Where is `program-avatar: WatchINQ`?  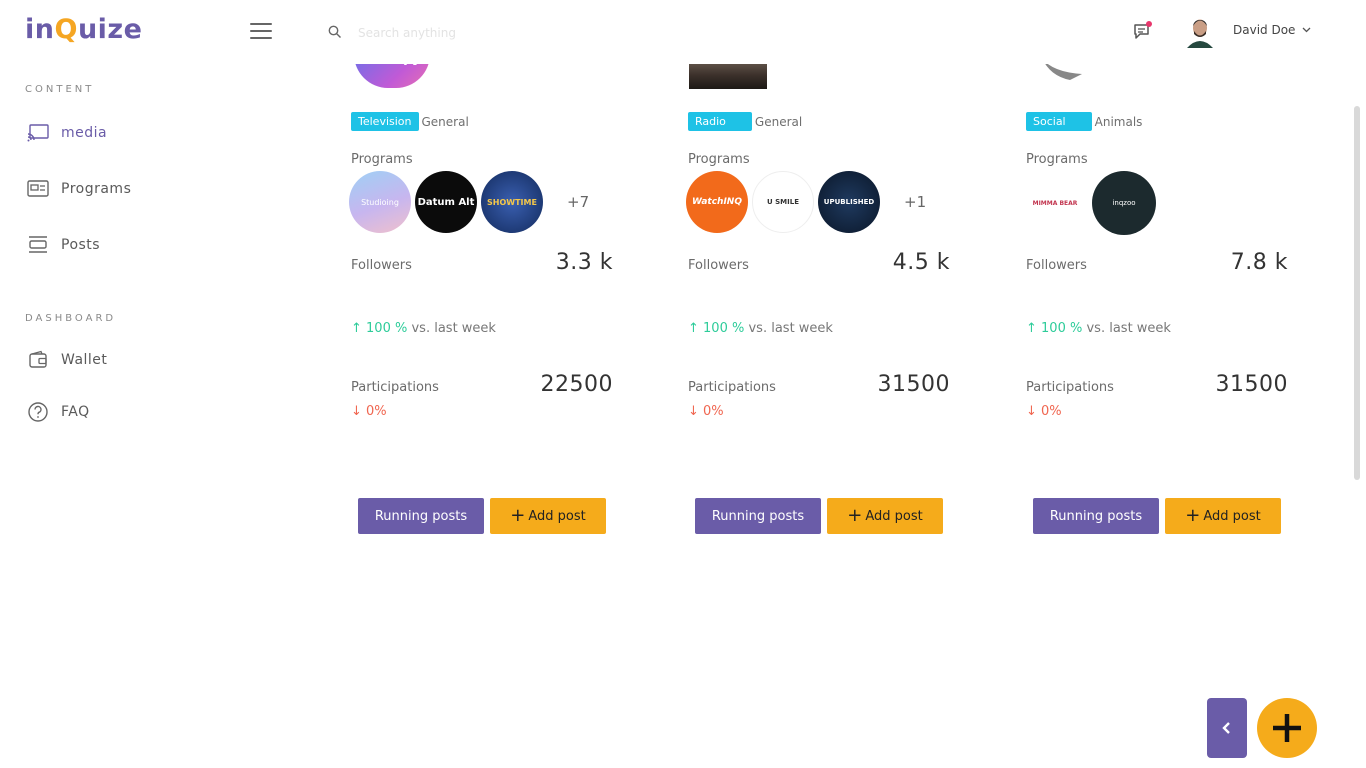 program-avatar: WatchINQ is located at coordinates (717, 202).